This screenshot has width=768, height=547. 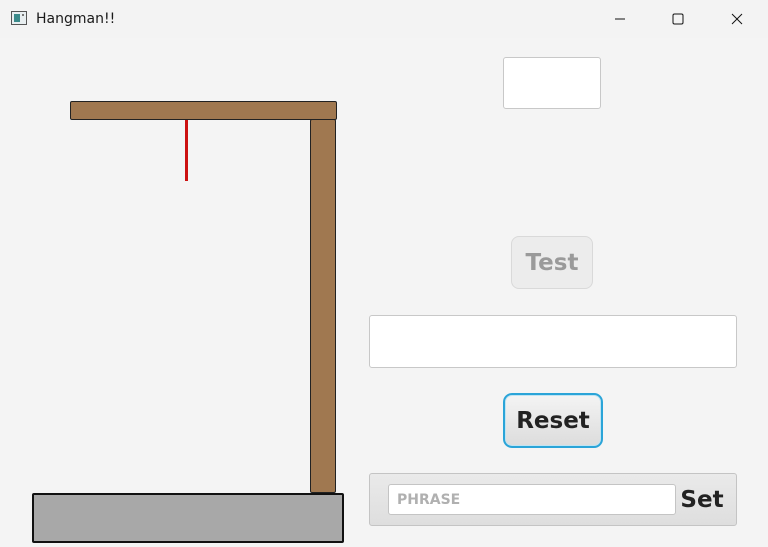 What do you see at coordinates (186, 150) in the screenshot?
I see `gallows-rope` at bounding box center [186, 150].